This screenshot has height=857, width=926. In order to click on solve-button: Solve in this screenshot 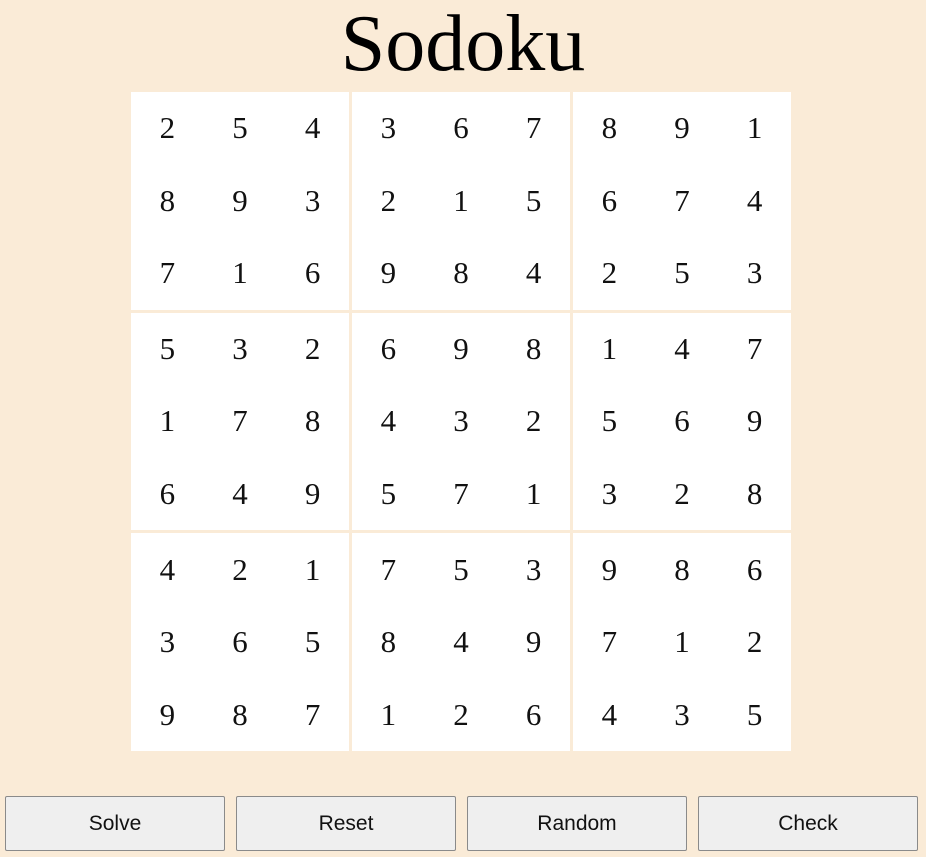, I will do `click(115, 823)`.